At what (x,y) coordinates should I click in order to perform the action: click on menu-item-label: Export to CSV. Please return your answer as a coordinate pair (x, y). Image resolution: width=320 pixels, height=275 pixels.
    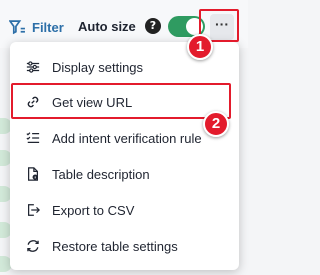
    Looking at the image, I should click on (93, 210).